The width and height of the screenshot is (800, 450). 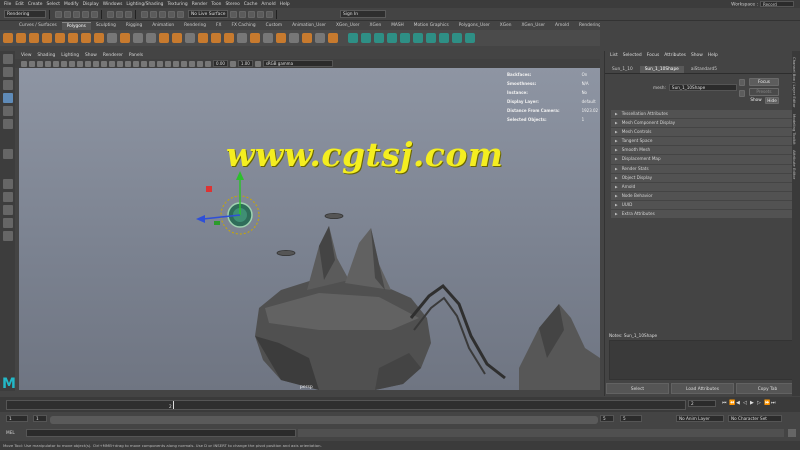 I want to click on menu-create: Create, so click(x=35, y=4).